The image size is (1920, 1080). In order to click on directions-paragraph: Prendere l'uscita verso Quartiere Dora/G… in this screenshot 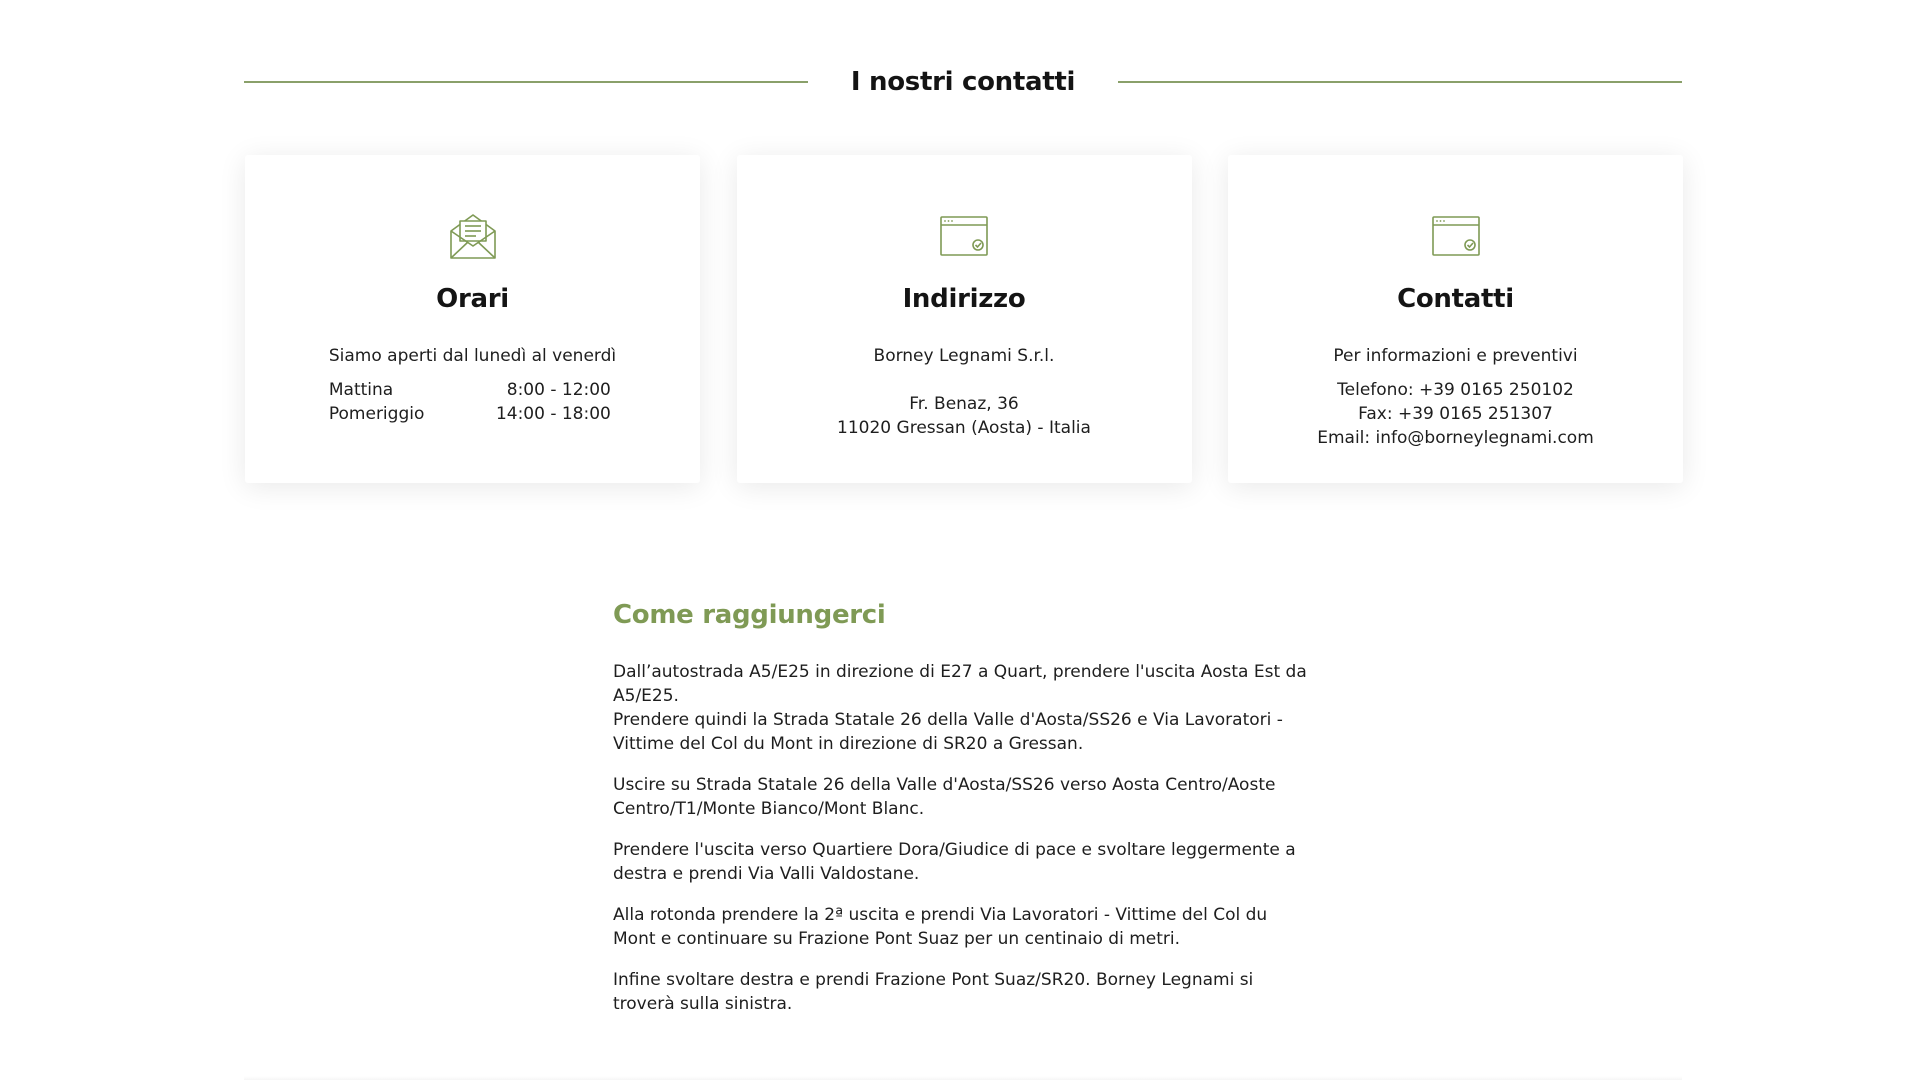, I will do `click(954, 862)`.